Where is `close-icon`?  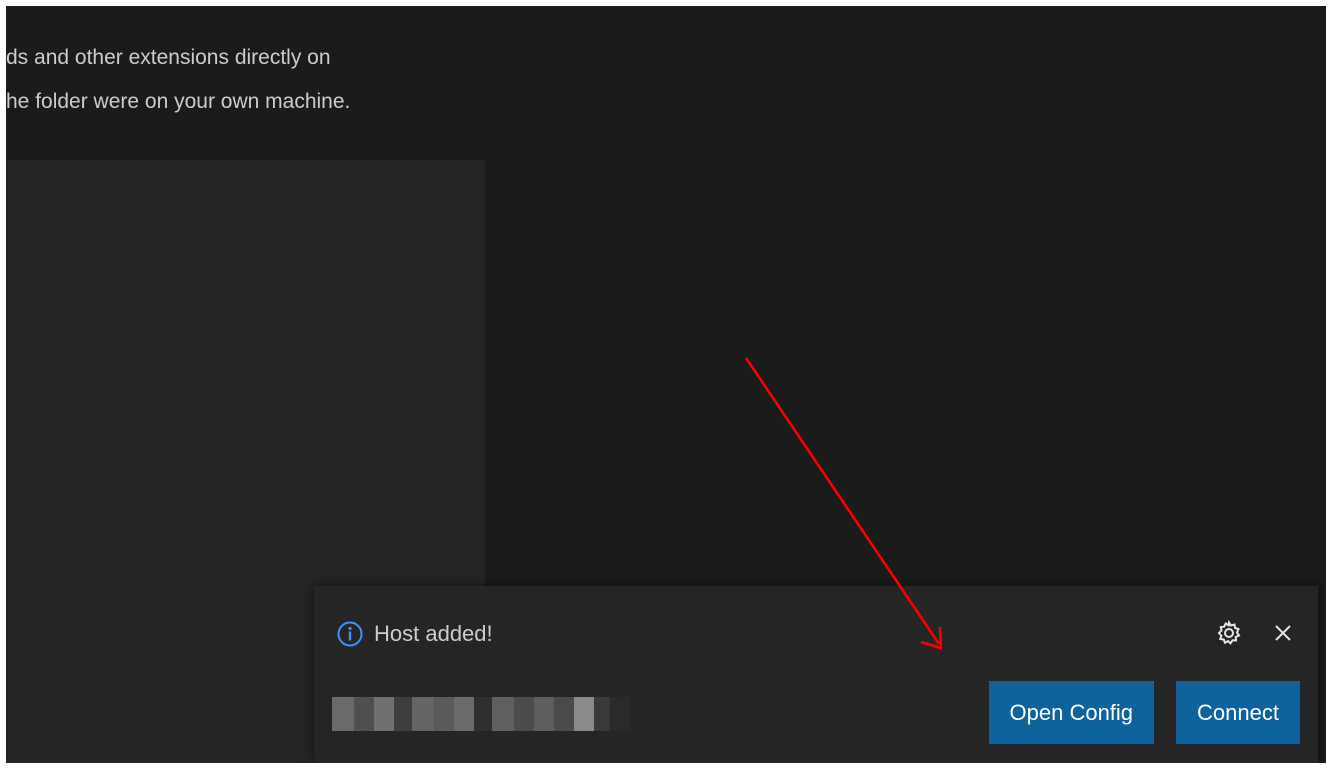 close-icon is located at coordinates (1283, 633).